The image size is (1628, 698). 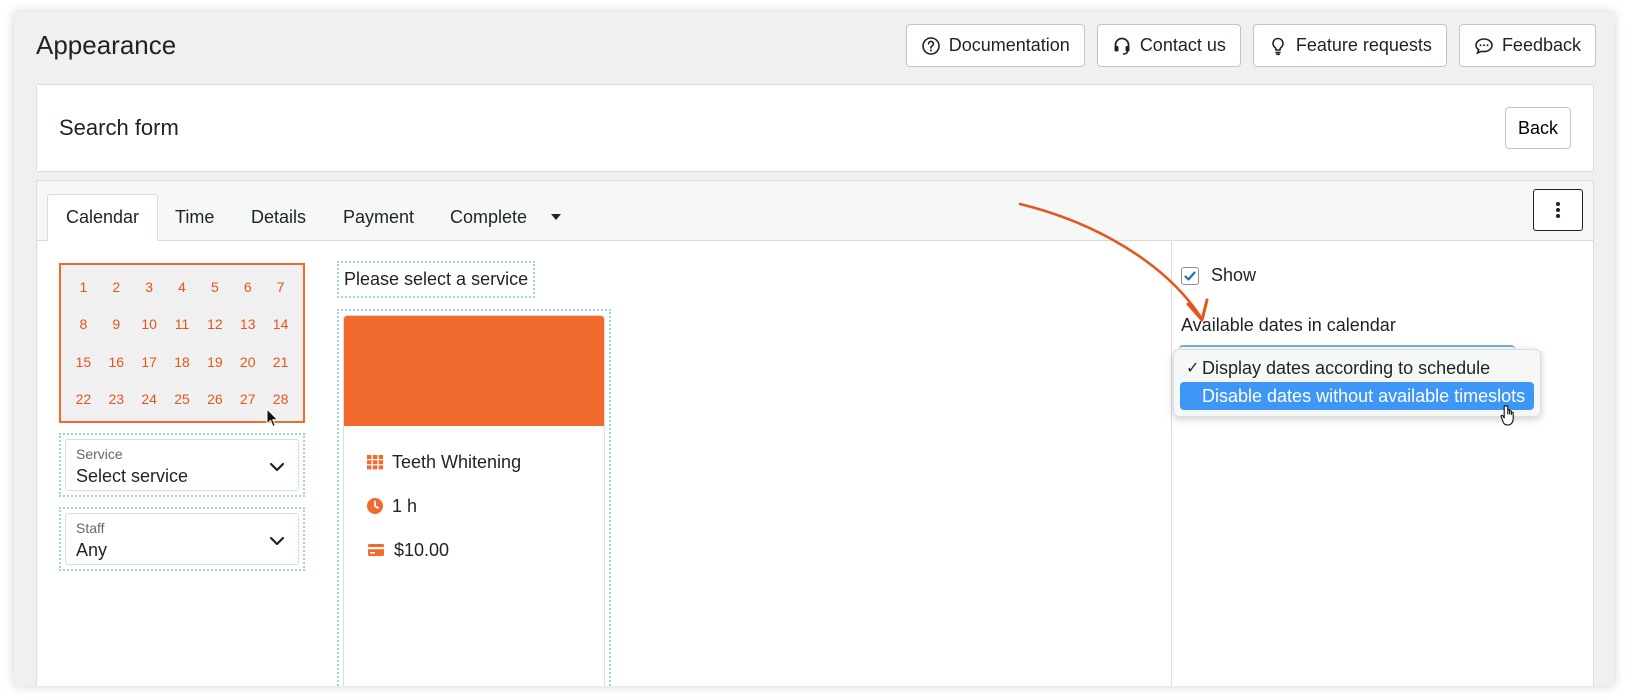 I want to click on question-circle-icon, so click(x=930, y=45).